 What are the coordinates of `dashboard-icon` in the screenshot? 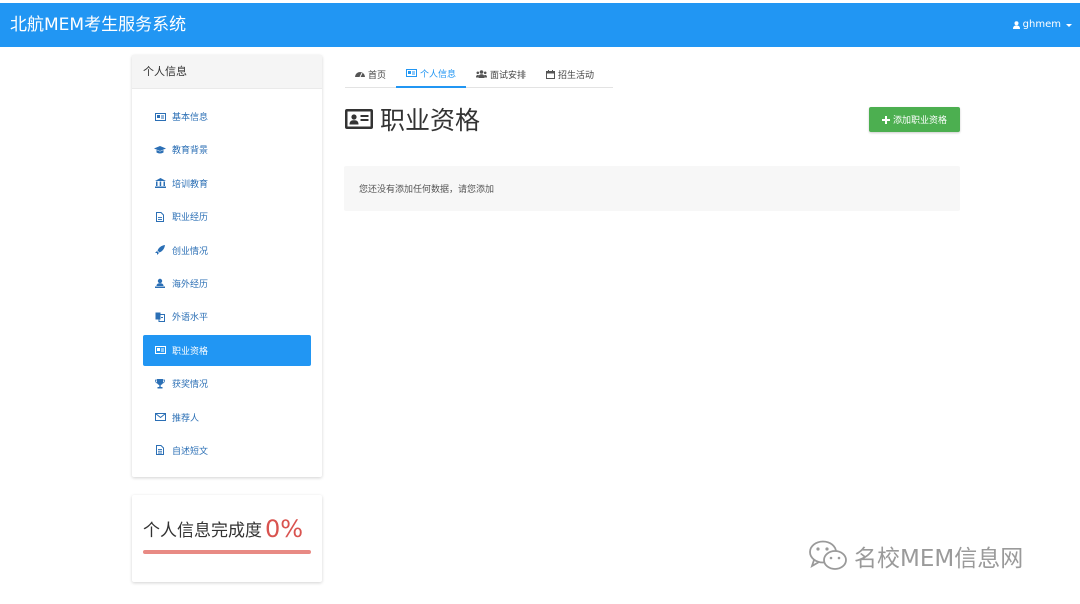 It's located at (360, 74).